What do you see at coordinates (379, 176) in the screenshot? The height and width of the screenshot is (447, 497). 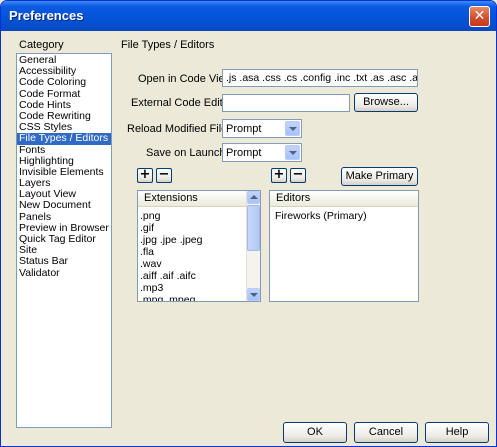 I see `make-primary-button: Make Primary` at bounding box center [379, 176].